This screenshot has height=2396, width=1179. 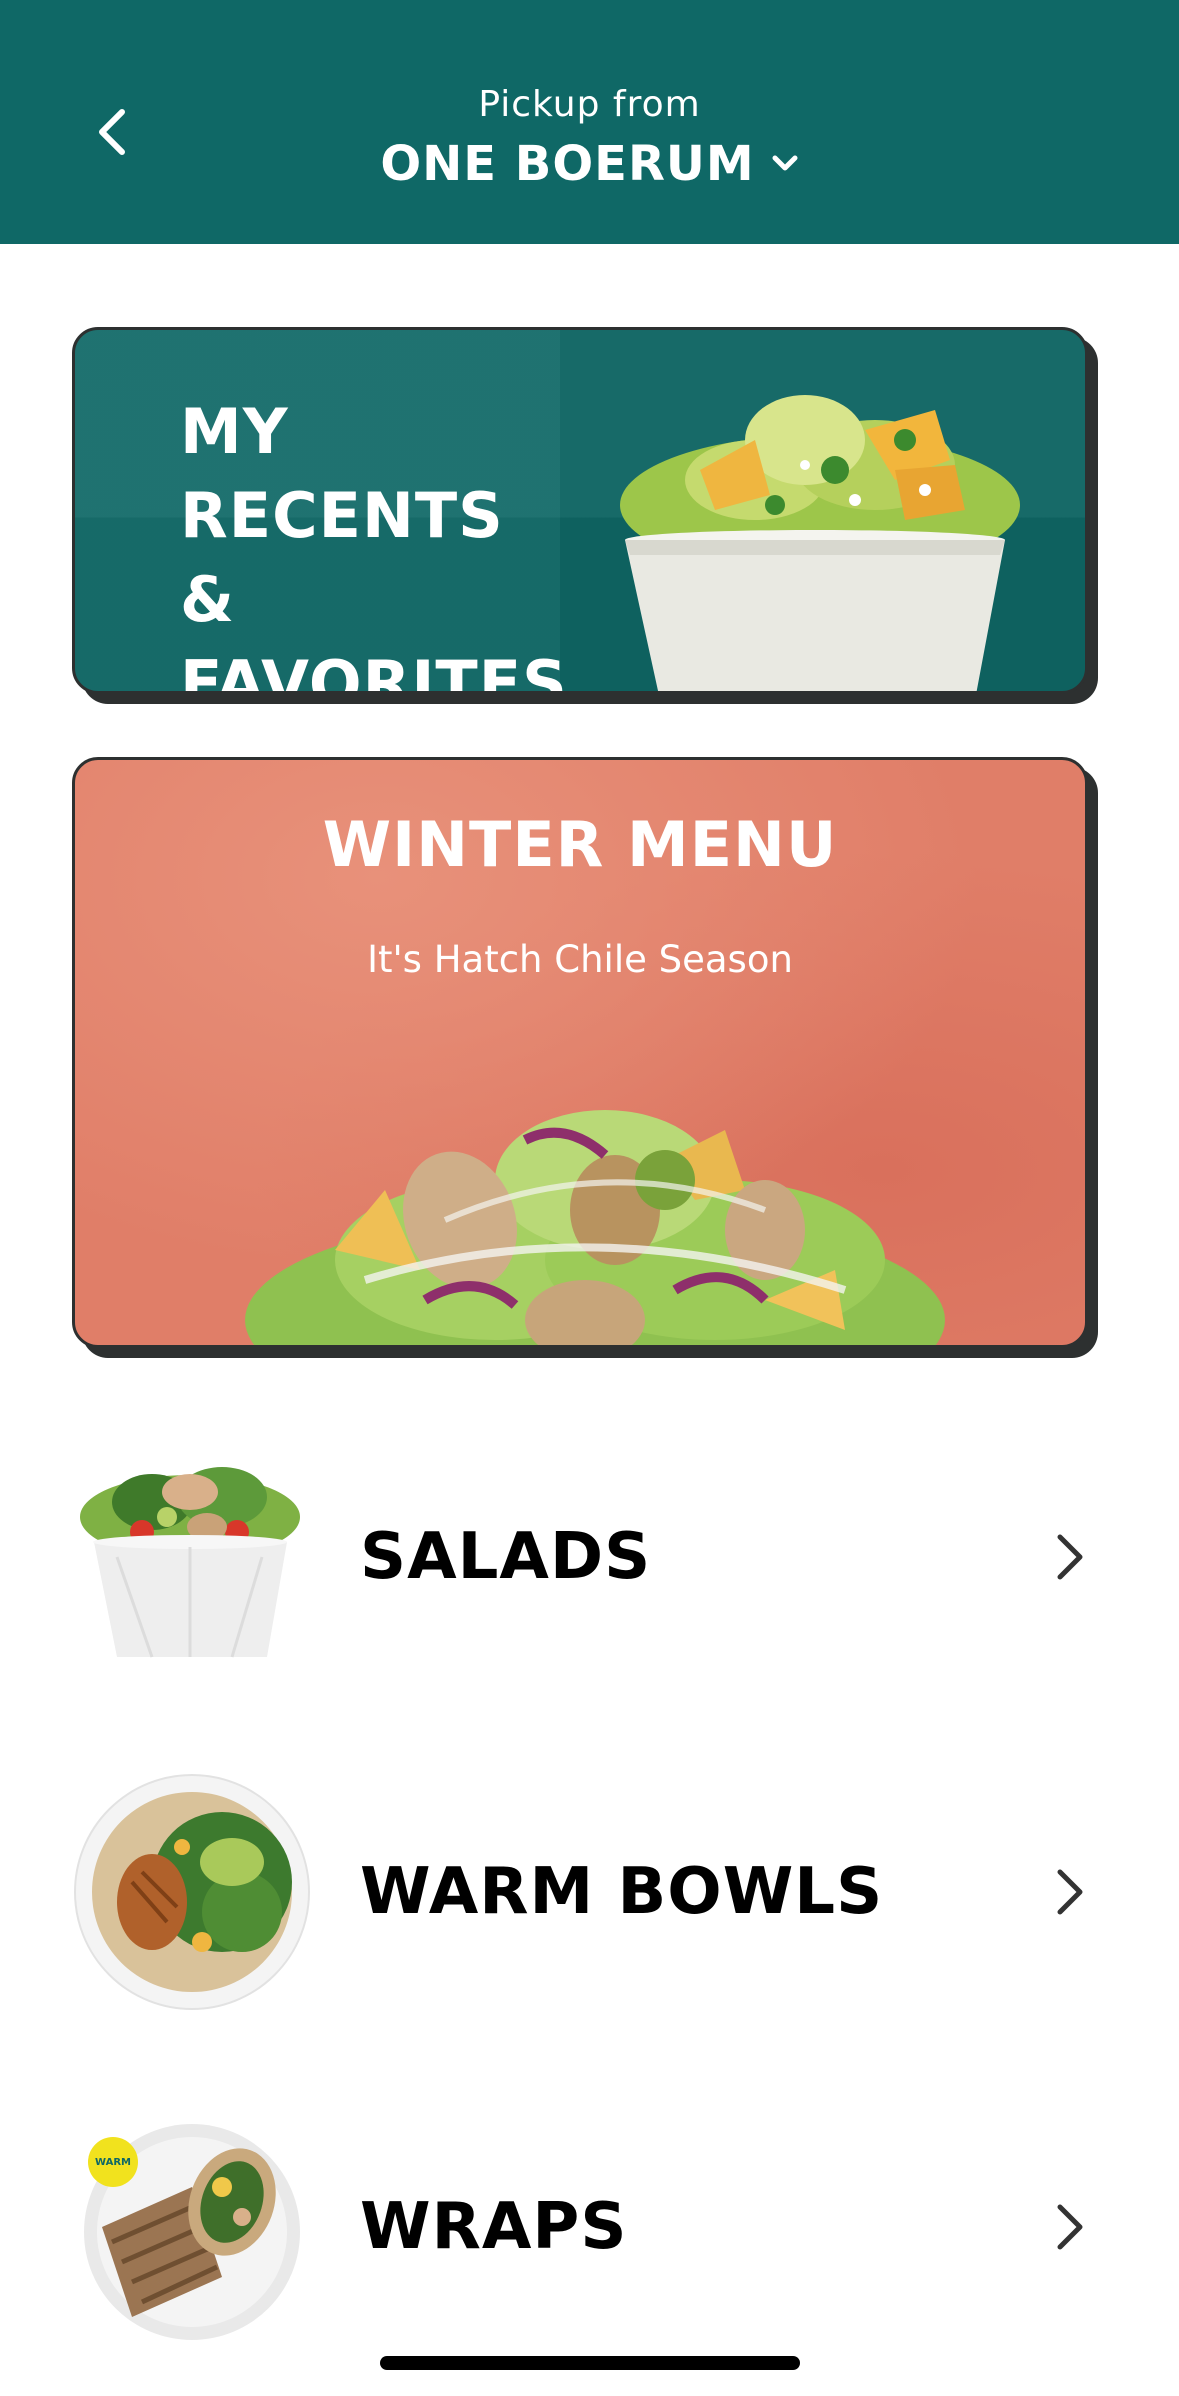 I want to click on winter-menu-subtitle: It's Hatch Chile Season, so click(x=580, y=959).